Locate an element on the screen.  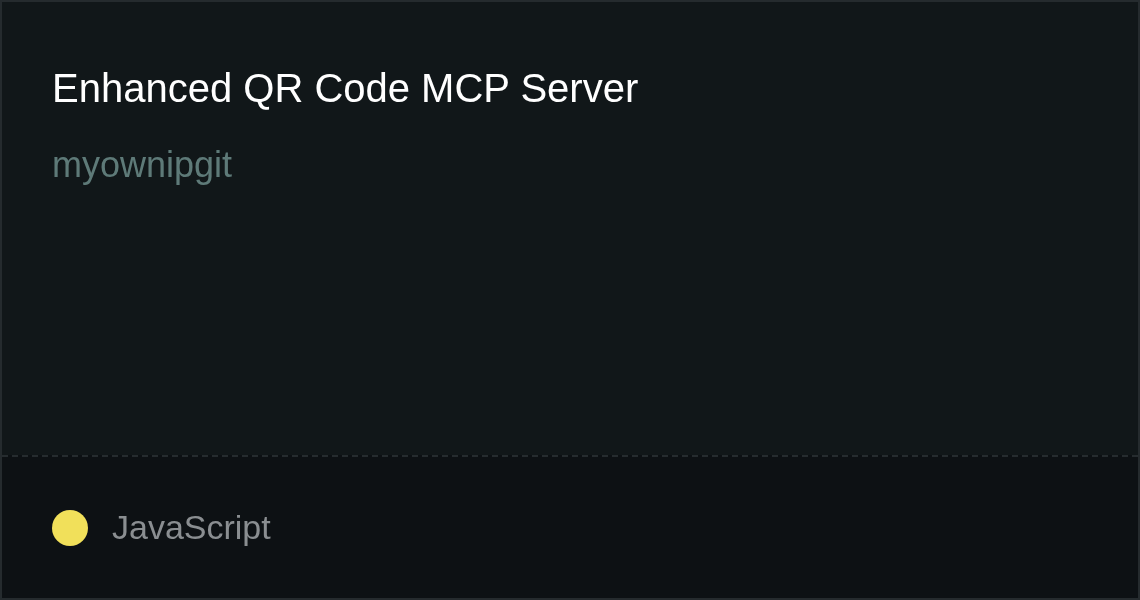
language-label: JavaScript is located at coordinates (191, 527).